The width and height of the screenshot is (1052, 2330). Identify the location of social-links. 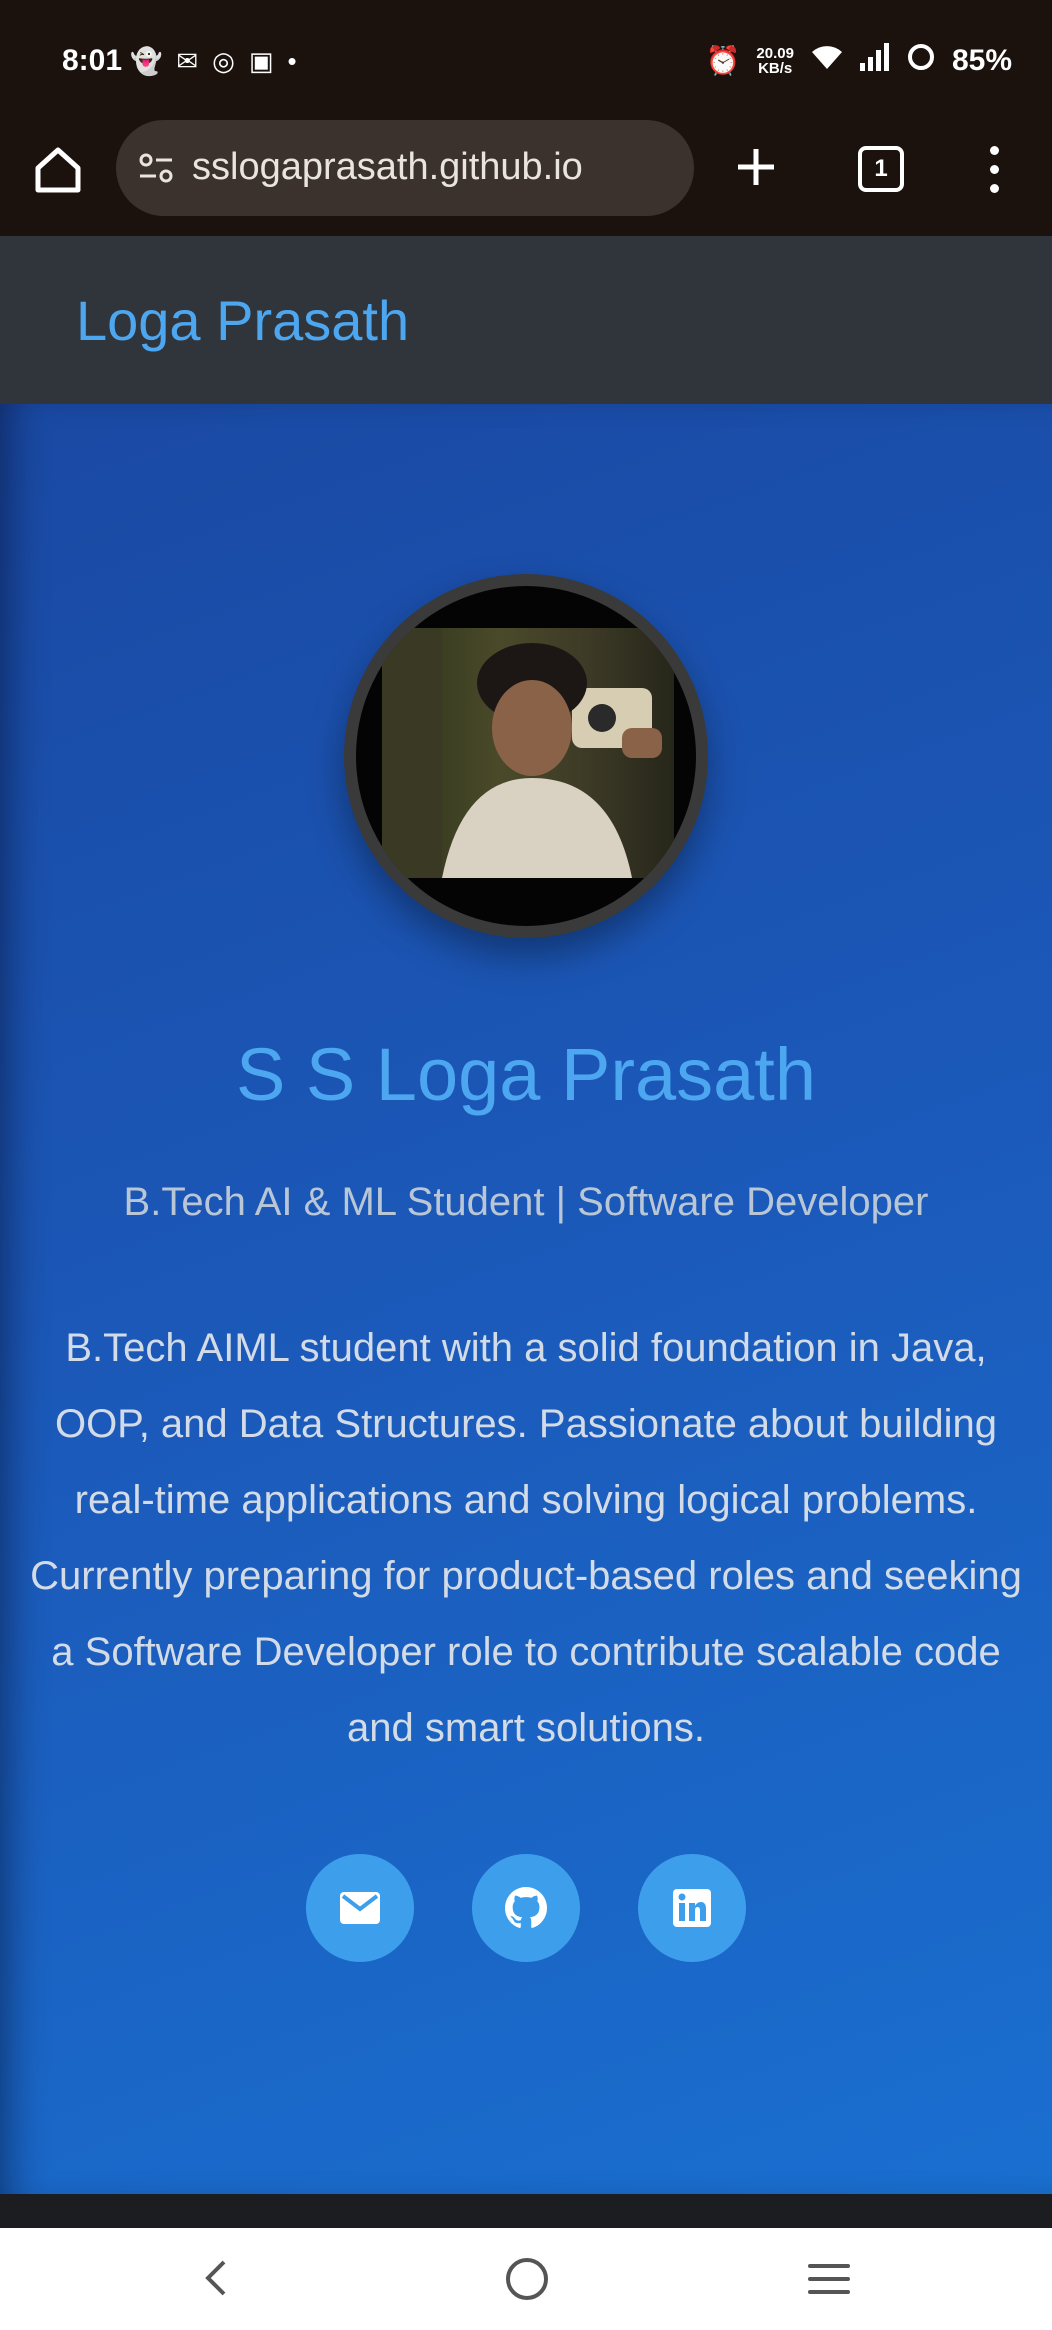
(526, 1908).